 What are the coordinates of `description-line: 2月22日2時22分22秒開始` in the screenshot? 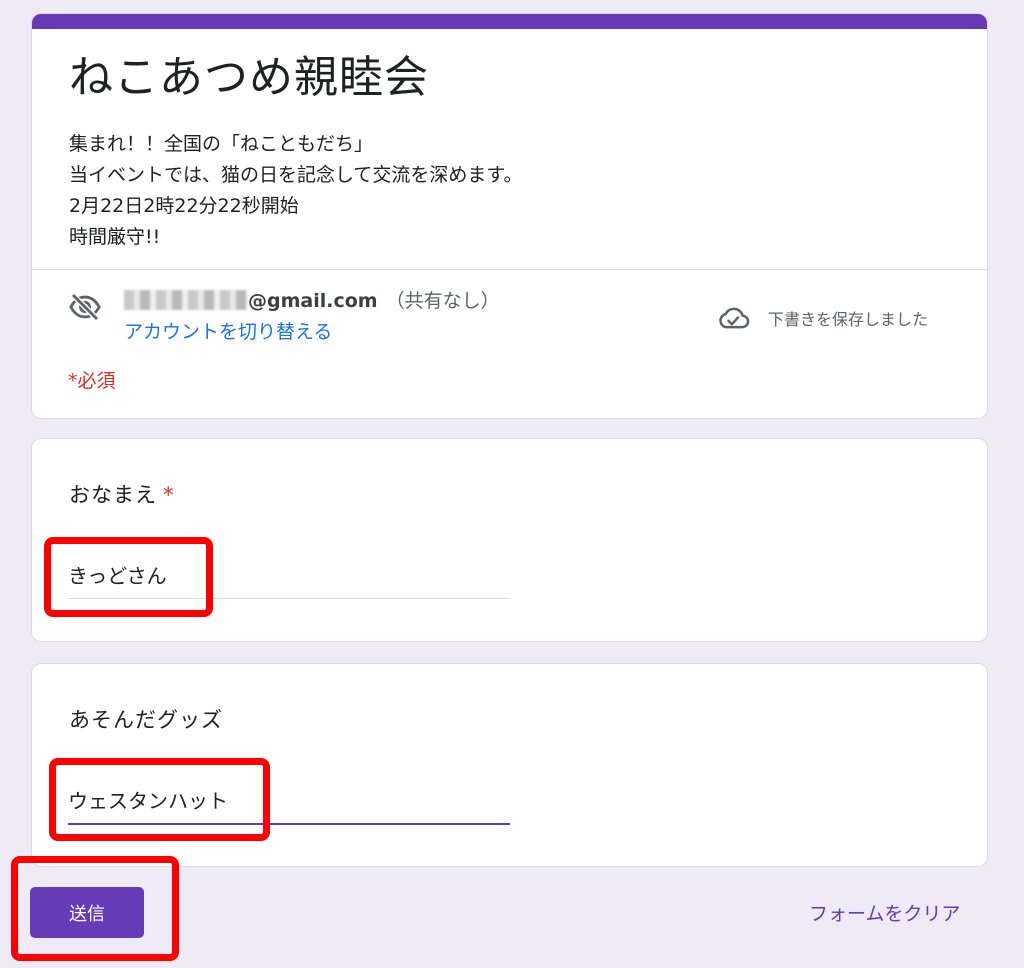 It's located at (184, 206).